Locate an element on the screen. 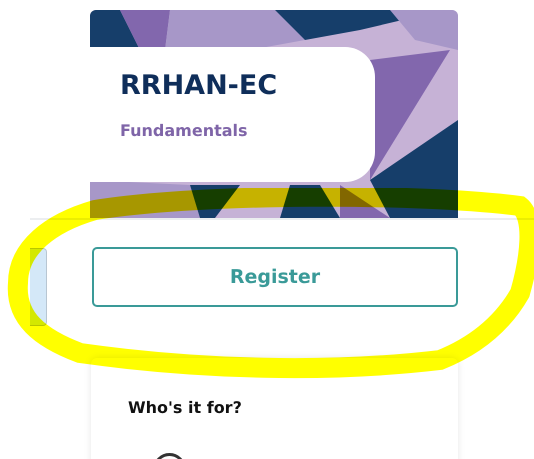 The image size is (534, 459). course-title: RRHAN-EC is located at coordinates (199, 86).